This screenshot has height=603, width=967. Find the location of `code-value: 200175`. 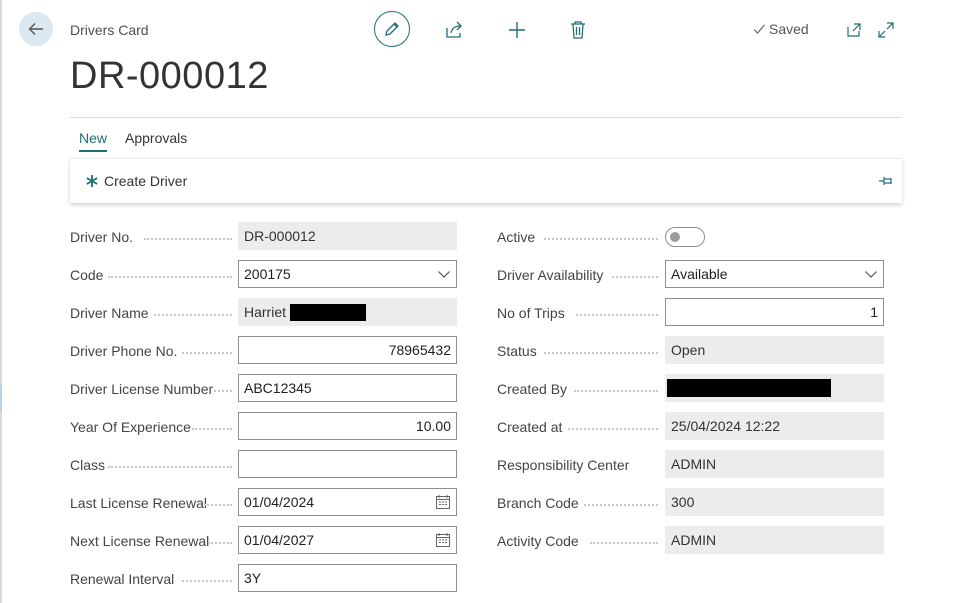

code-value: 200175 is located at coordinates (267, 274).